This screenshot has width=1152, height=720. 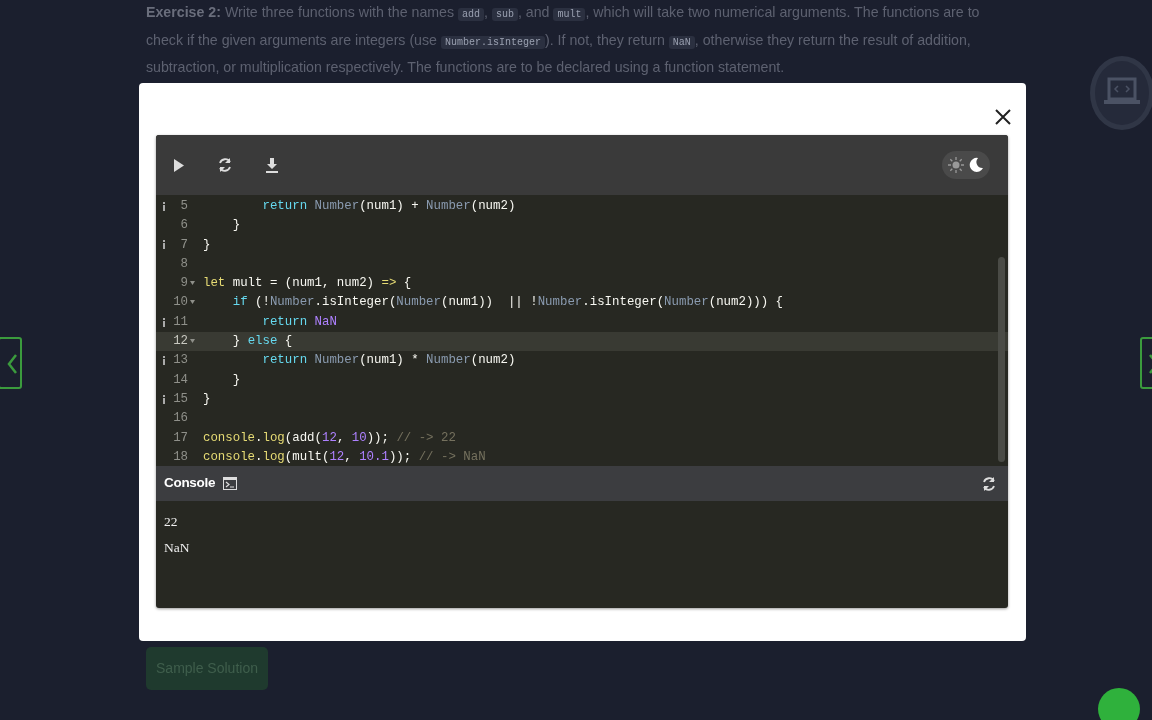 I want to click on previous-arrow-button, so click(x=11, y=363).